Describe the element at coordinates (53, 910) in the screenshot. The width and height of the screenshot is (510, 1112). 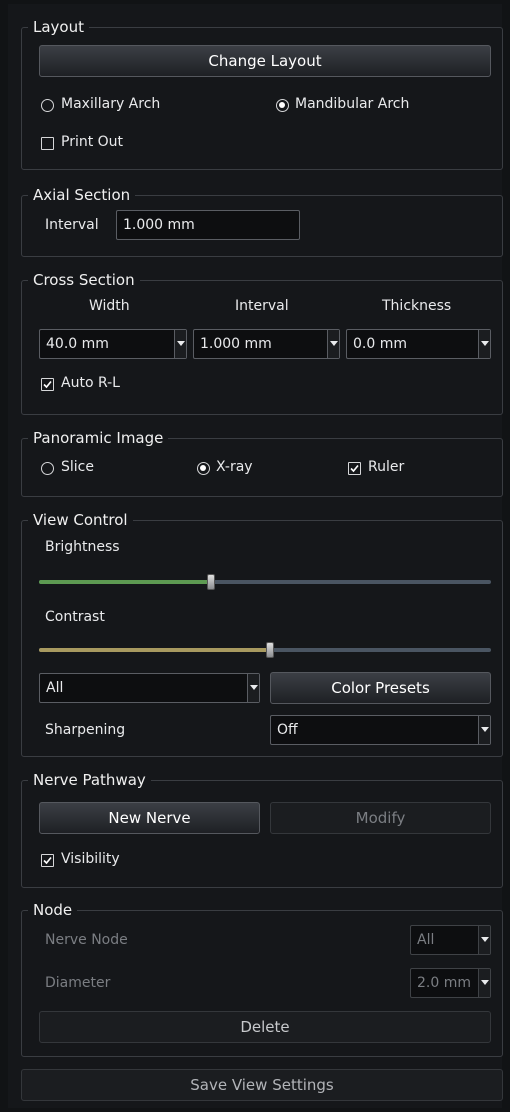
I see `node-title: Node` at that location.